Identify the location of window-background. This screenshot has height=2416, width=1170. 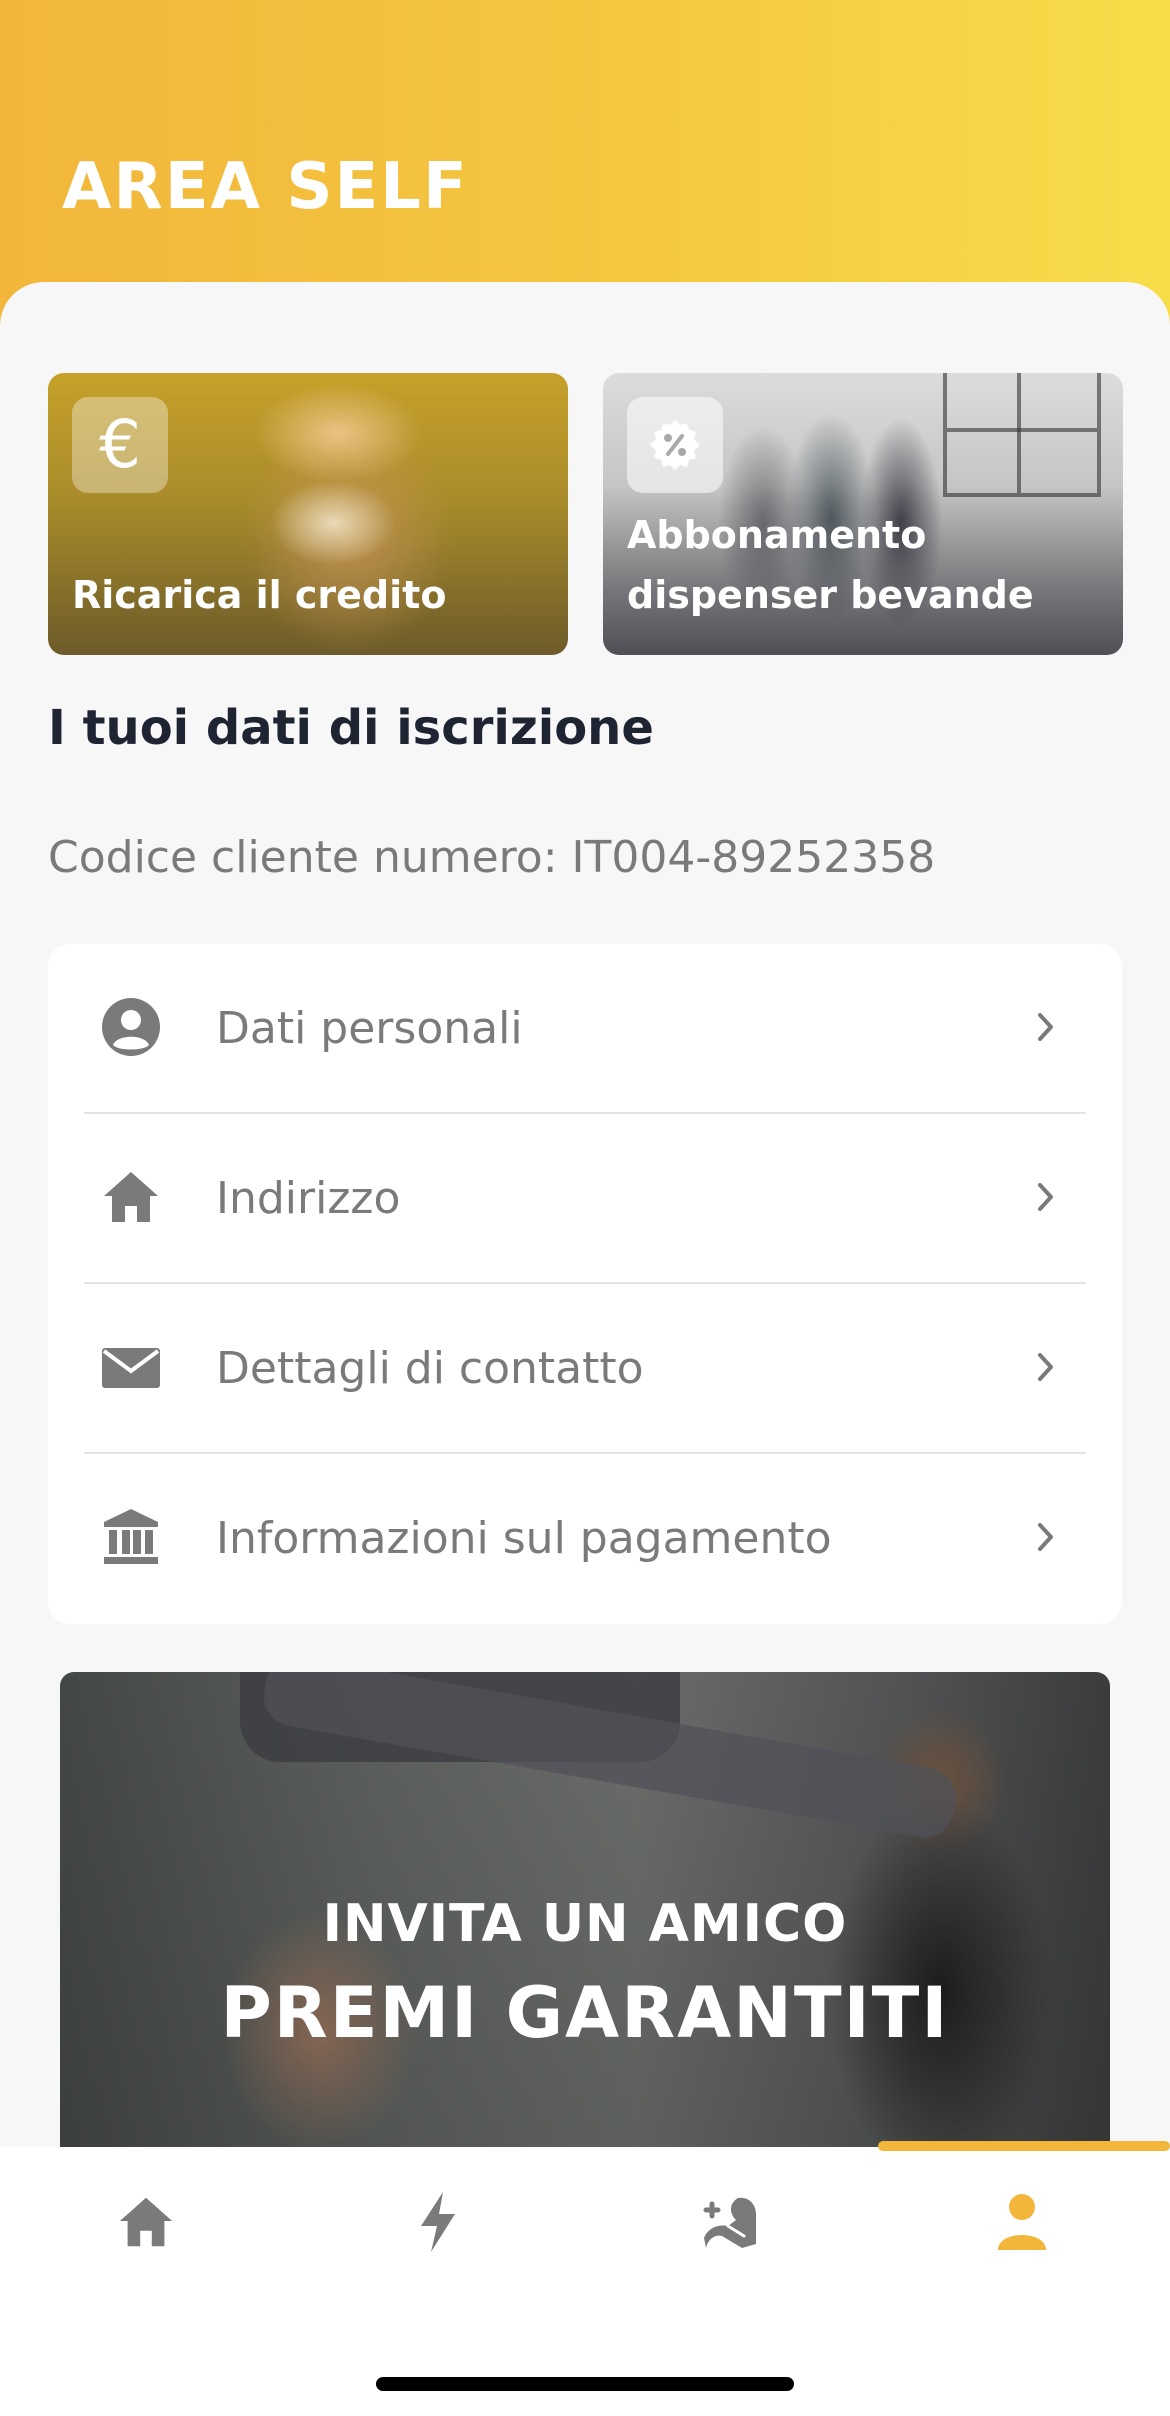
(1022, 435).